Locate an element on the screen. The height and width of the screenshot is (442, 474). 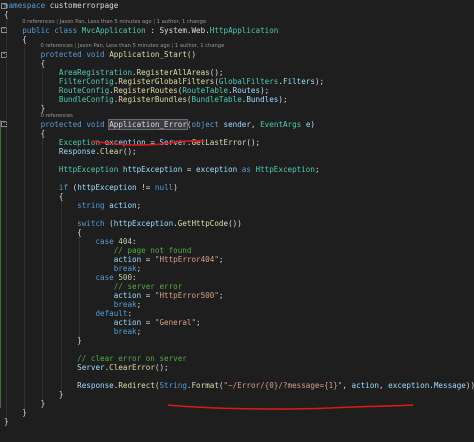
token-method: RegisterAllAreas is located at coordinates (173, 73).